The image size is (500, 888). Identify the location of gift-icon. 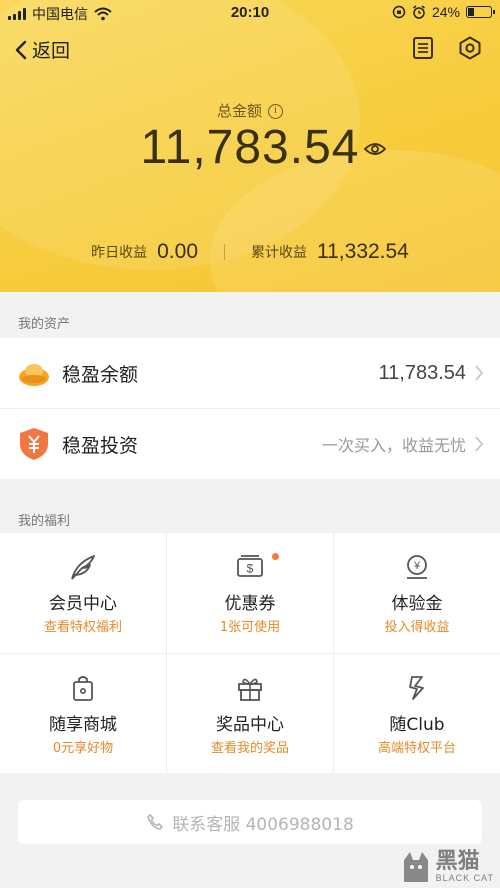
(250, 689).